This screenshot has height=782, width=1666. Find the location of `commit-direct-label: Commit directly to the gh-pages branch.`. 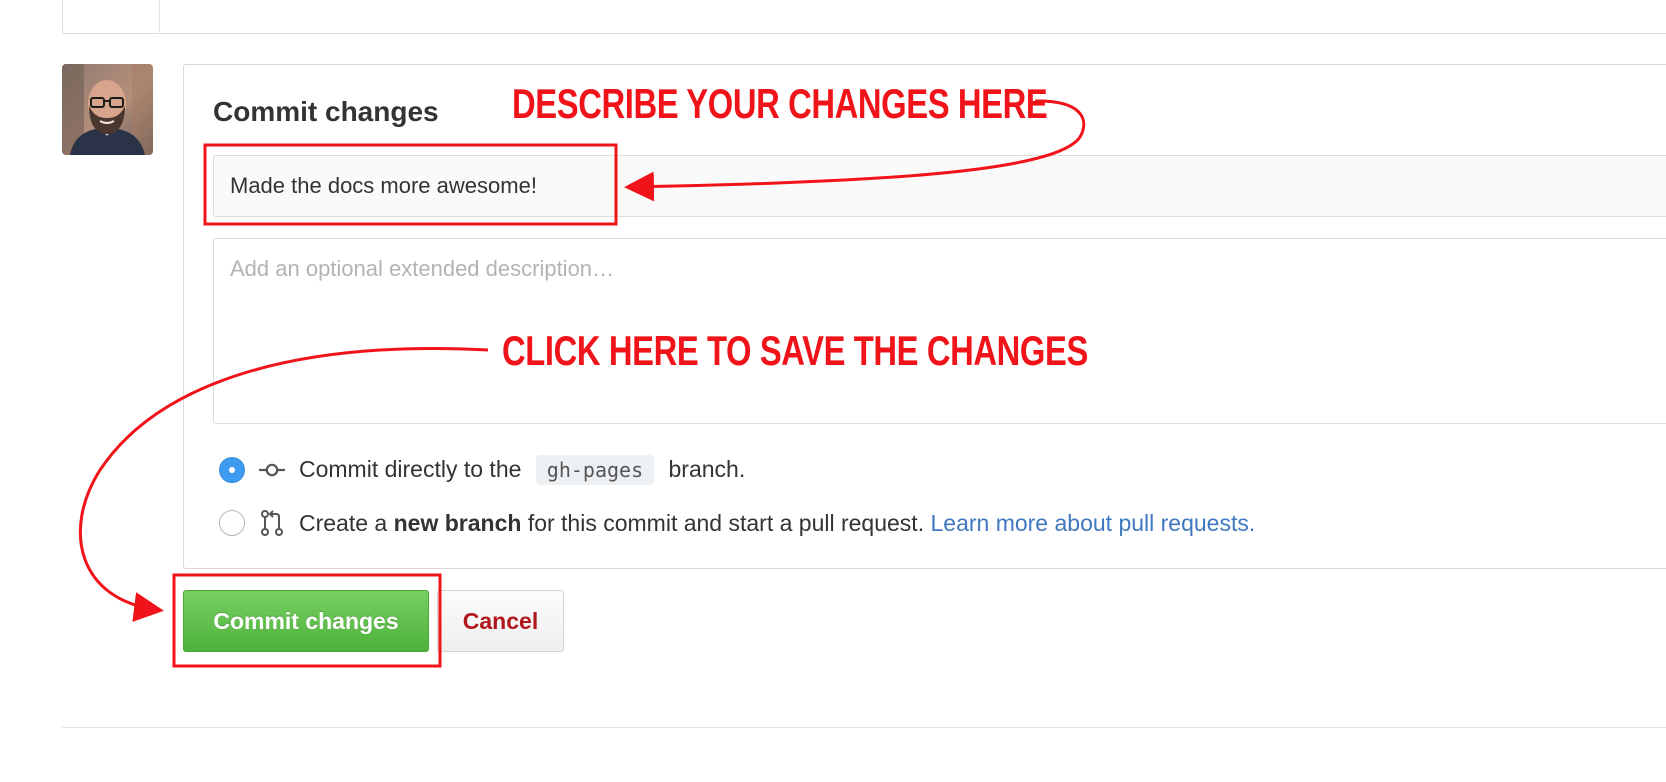

commit-direct-label: Commit directly to the gh-pages branch. is located at coordinates (522, 470).